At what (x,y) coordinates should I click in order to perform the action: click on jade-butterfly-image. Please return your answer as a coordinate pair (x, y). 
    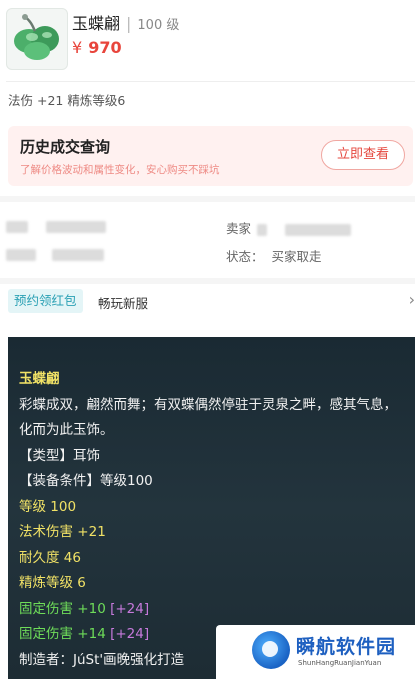
    Looking at the image, I should click on (36, 37).